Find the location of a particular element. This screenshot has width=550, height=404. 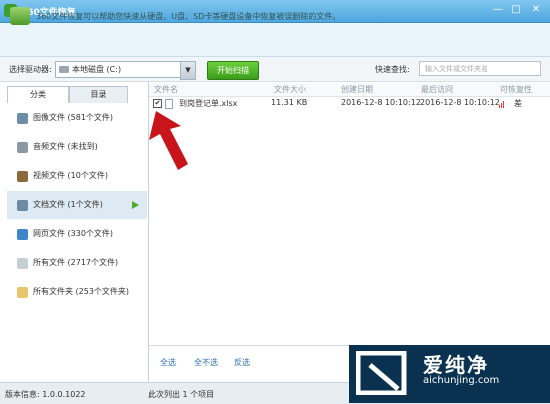

category-item-all-files: 所有文件 (2717个文件) is located at coordinates (77, 263).